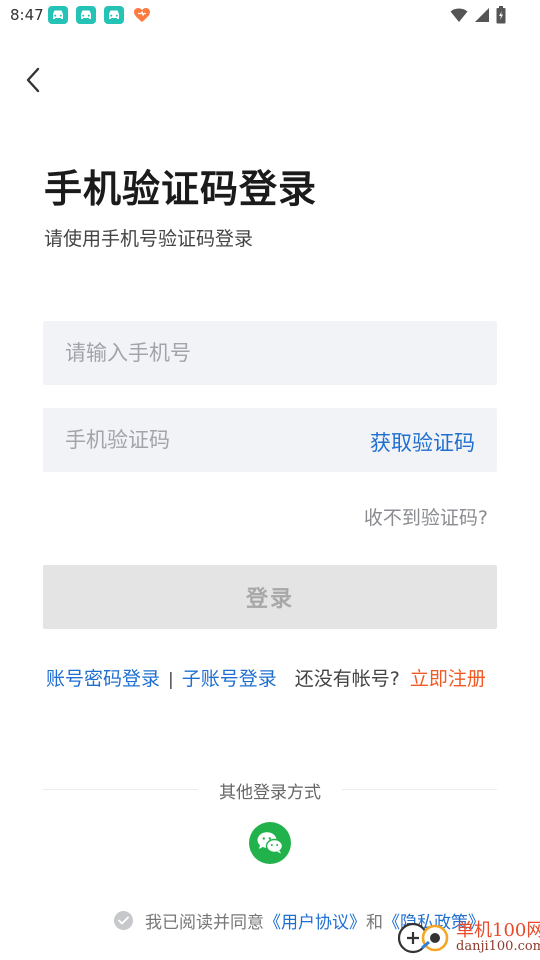 The image size is (540, 960). What do you see at coordinates (347, 679) in the screenshot?
I see `no-account-text: 还没有帐号?` at bounding box center [347, 679].